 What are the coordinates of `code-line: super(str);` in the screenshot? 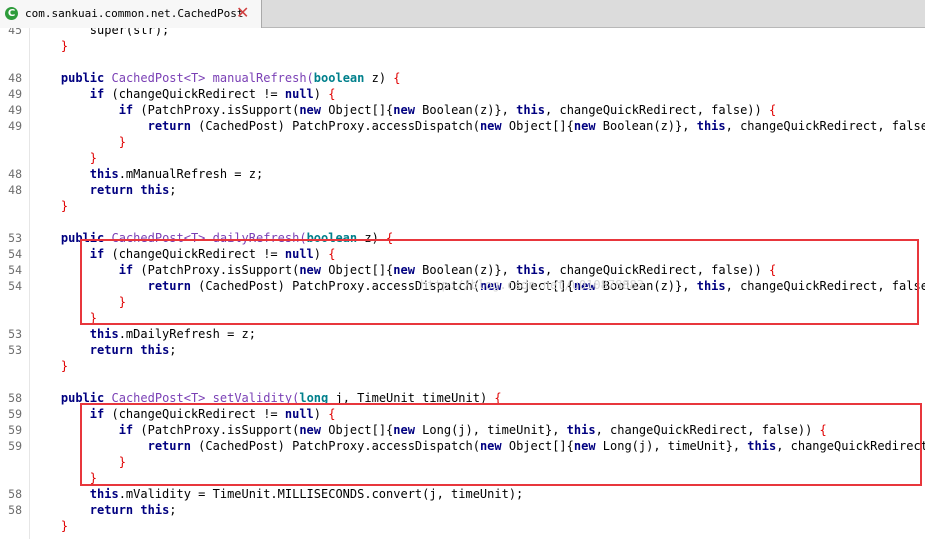 It's located at (100, 33).